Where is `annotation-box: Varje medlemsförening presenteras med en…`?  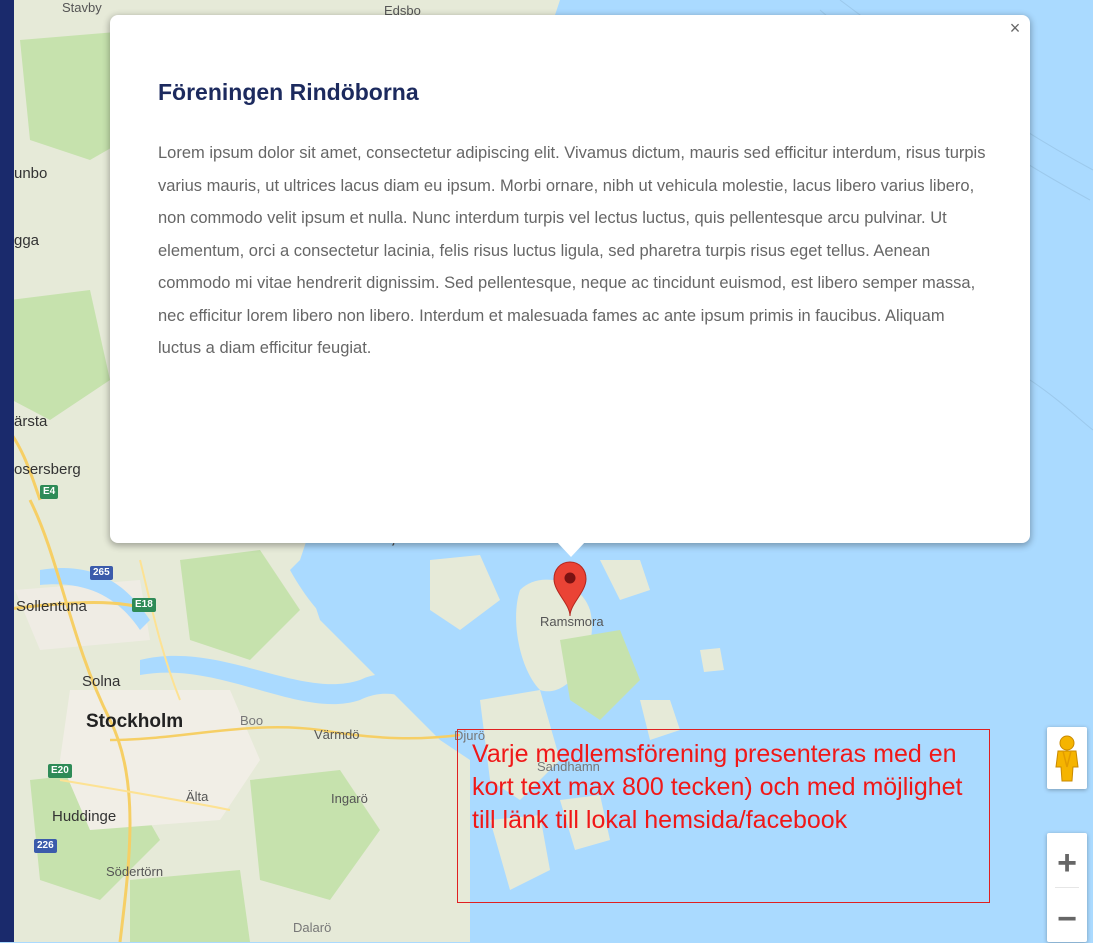 annotation-box: Varje medlemsförening presenteras med en… is located at coordinates (723, 816).